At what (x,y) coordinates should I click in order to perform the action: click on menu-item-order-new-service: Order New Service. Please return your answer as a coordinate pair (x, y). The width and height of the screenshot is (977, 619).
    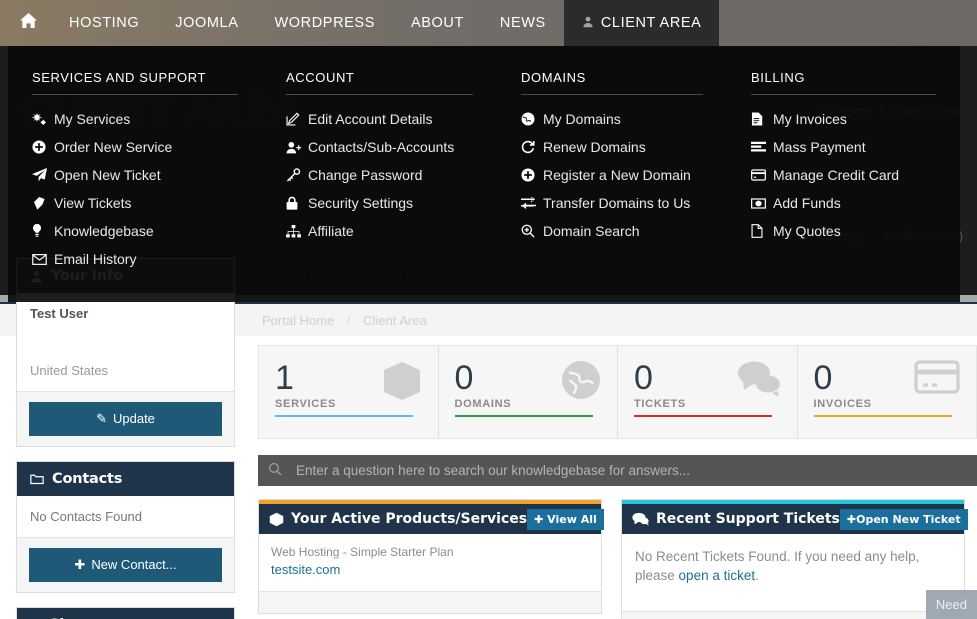
    Looking at the image, I should click on (147, 147).